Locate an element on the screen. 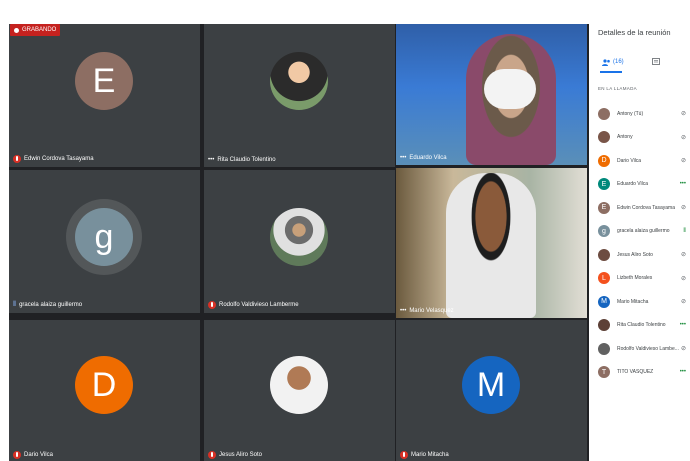  participant-tile: Rodolfo Valdivieso Lamberme is located at coordinates (299, 241).